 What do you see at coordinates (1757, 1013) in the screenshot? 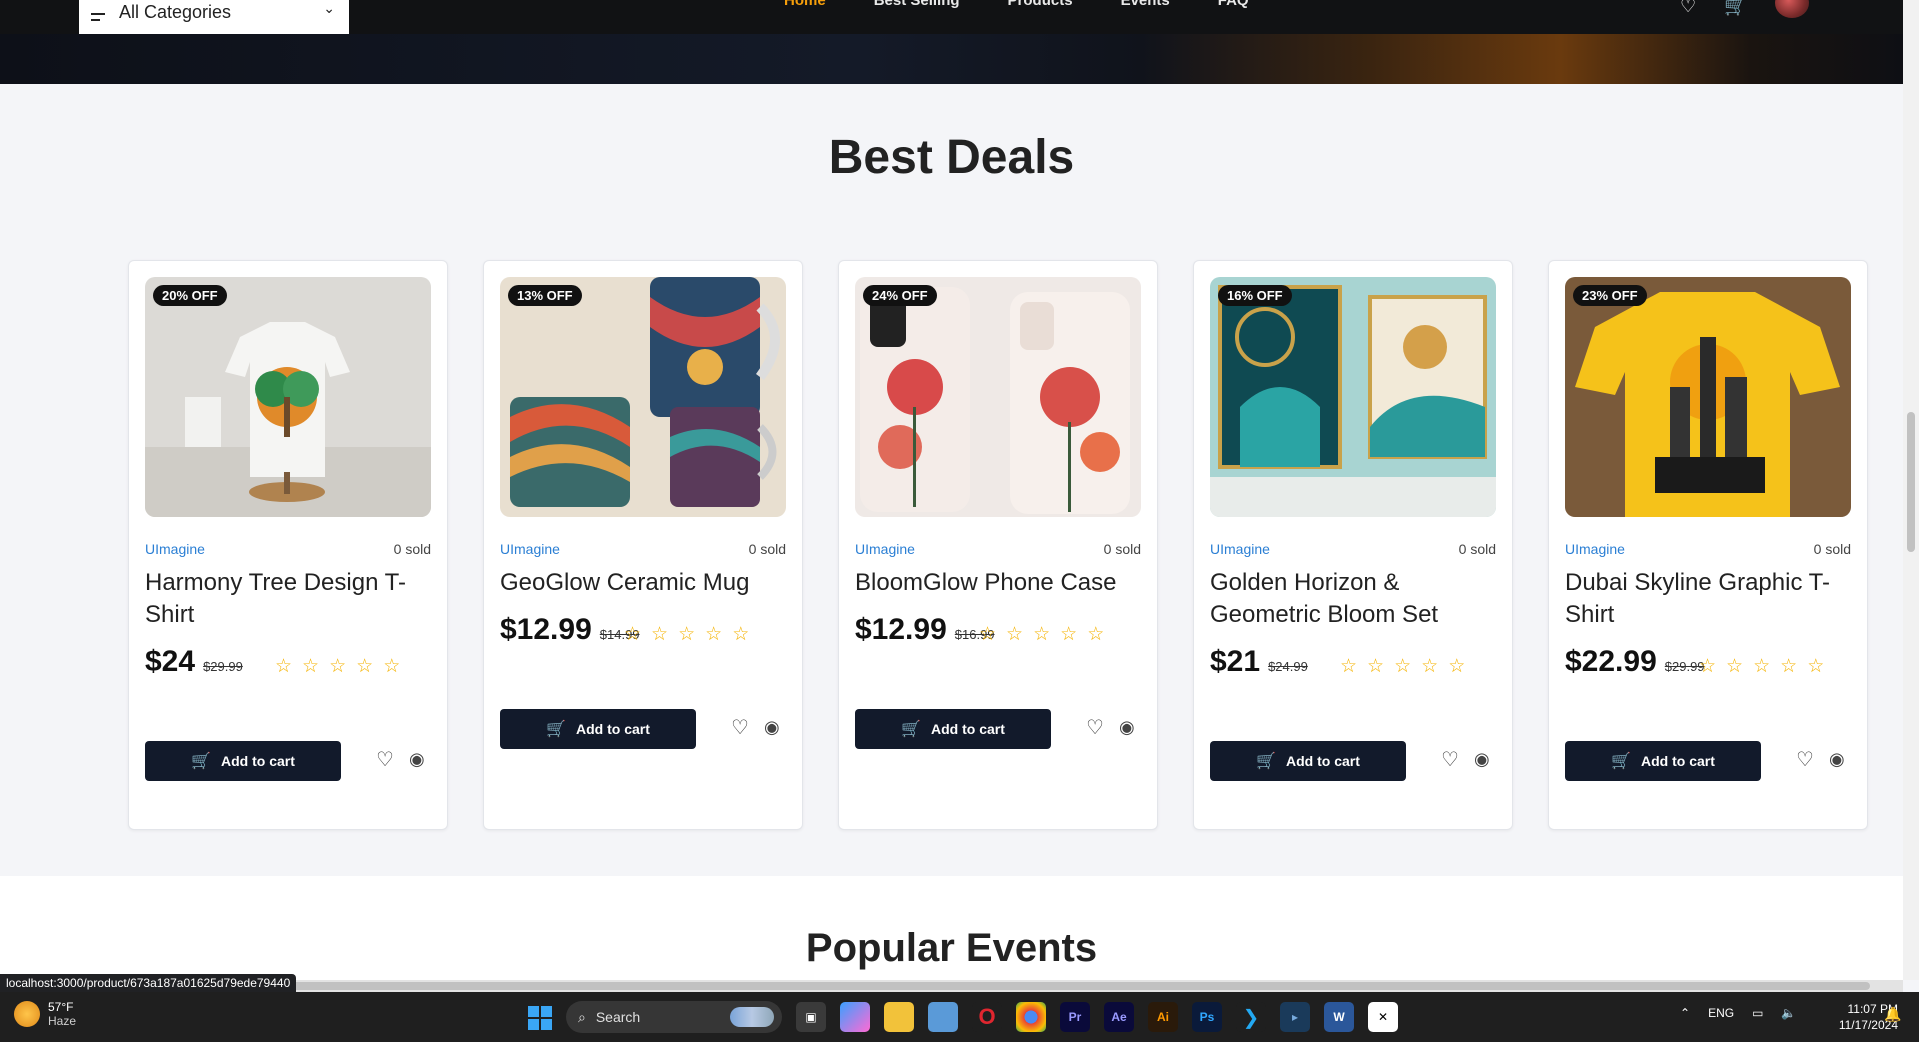
I see `network-icon: ▭` at bounding box center [1757, 1013].